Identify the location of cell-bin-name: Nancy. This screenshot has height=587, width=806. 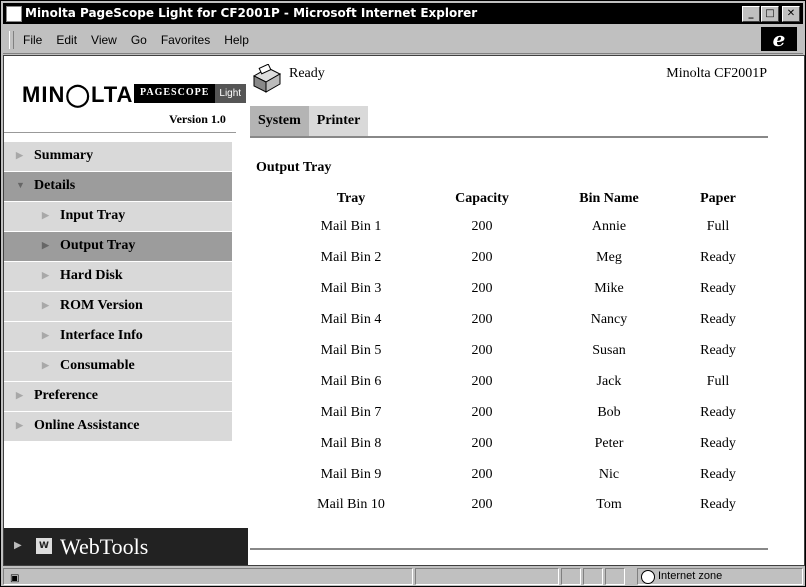
(609, 320).